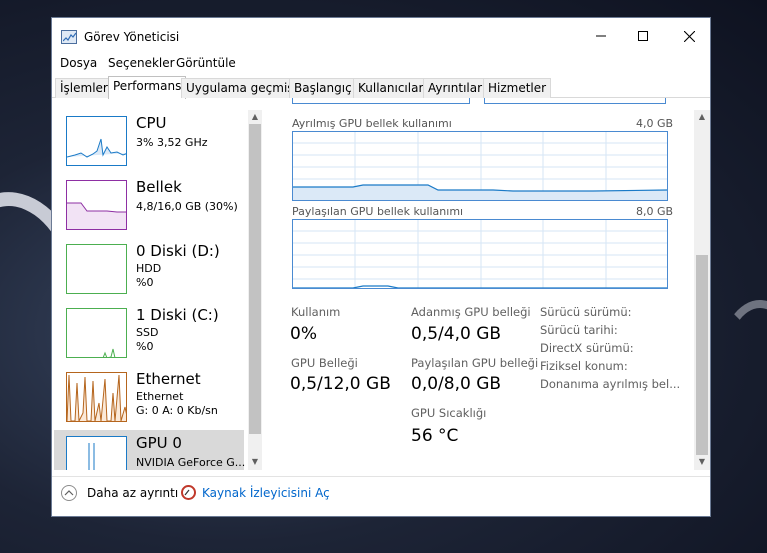 The height and width of the screenshot is (553, 767). What do you see at coordinates (449, 413) in the screenshot?
I see `gpu-temperature-label: GPU Sıcaklığı` at bounding box center [449, 413].